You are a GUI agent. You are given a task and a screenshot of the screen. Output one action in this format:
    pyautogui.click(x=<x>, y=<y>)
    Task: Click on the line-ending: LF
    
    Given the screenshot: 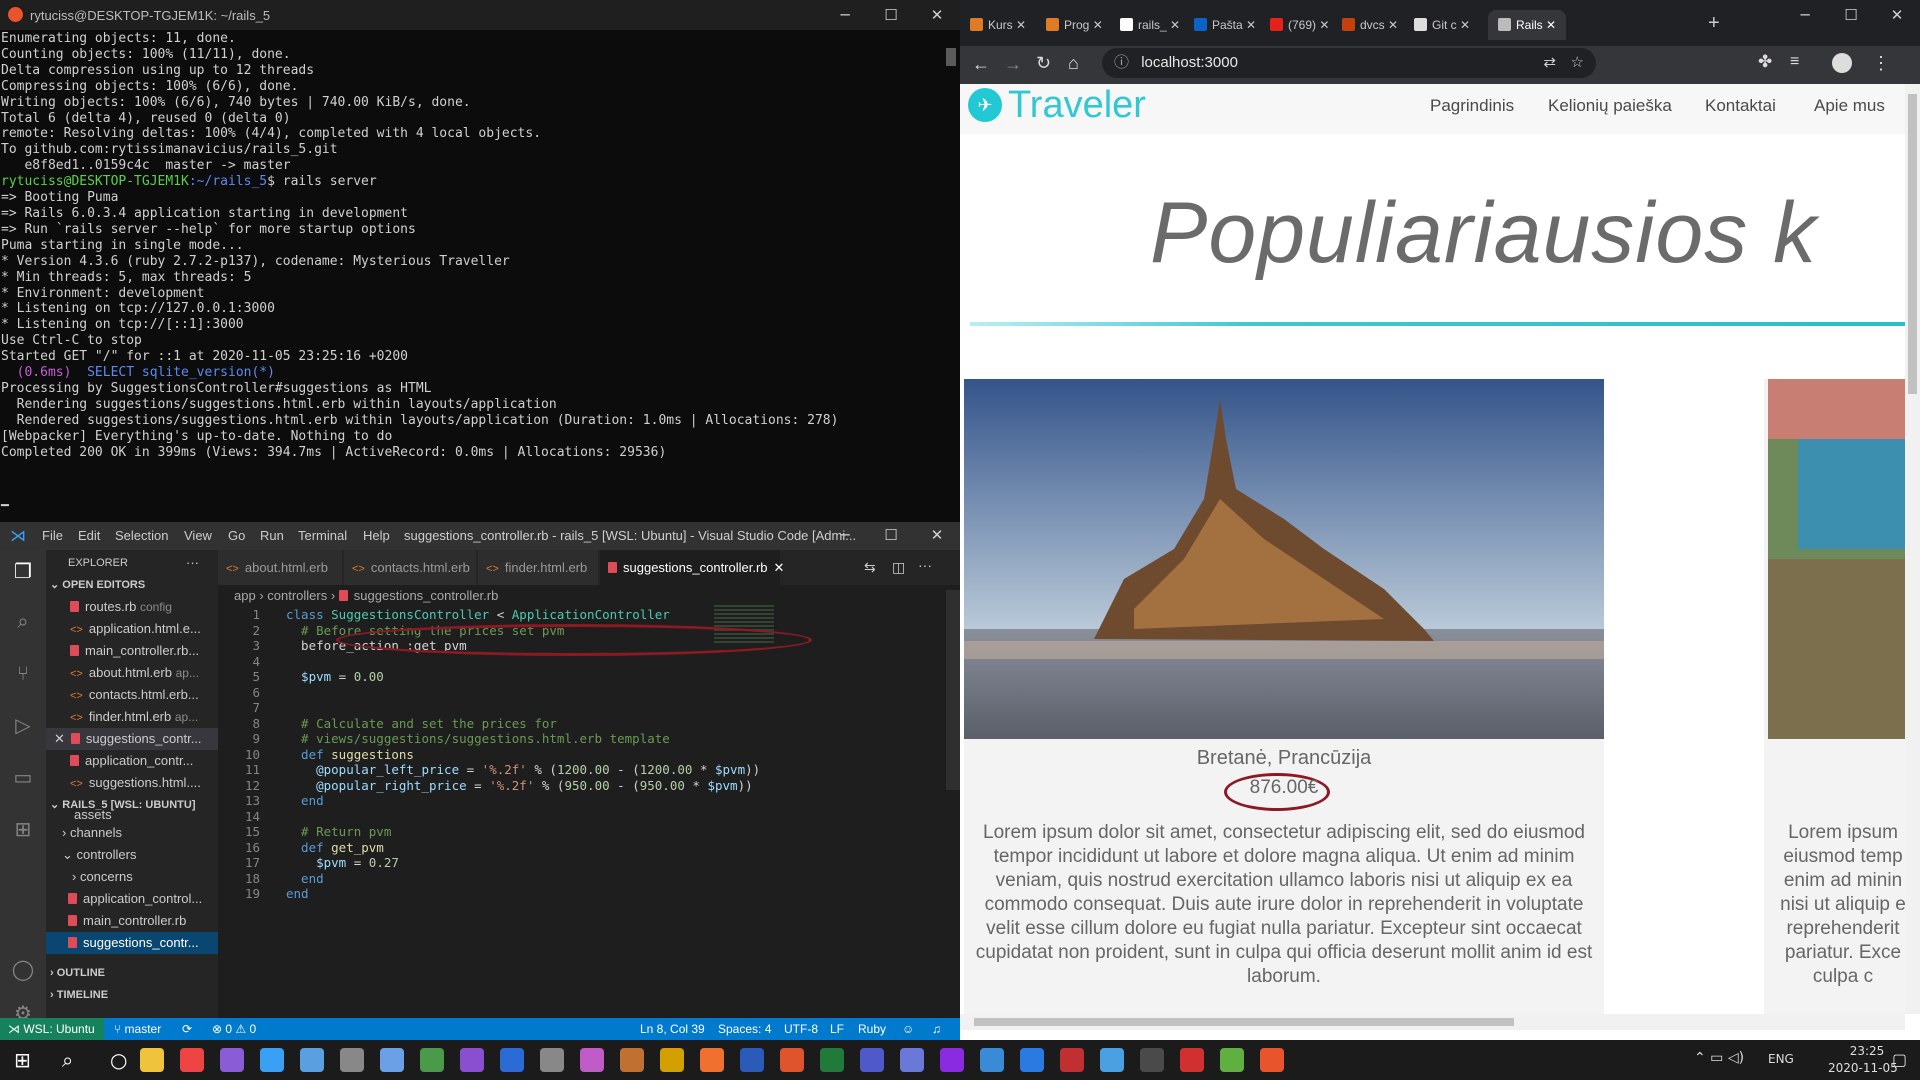 What is the action you would take?
    pyautogui.click(x=837, y=1029)
    